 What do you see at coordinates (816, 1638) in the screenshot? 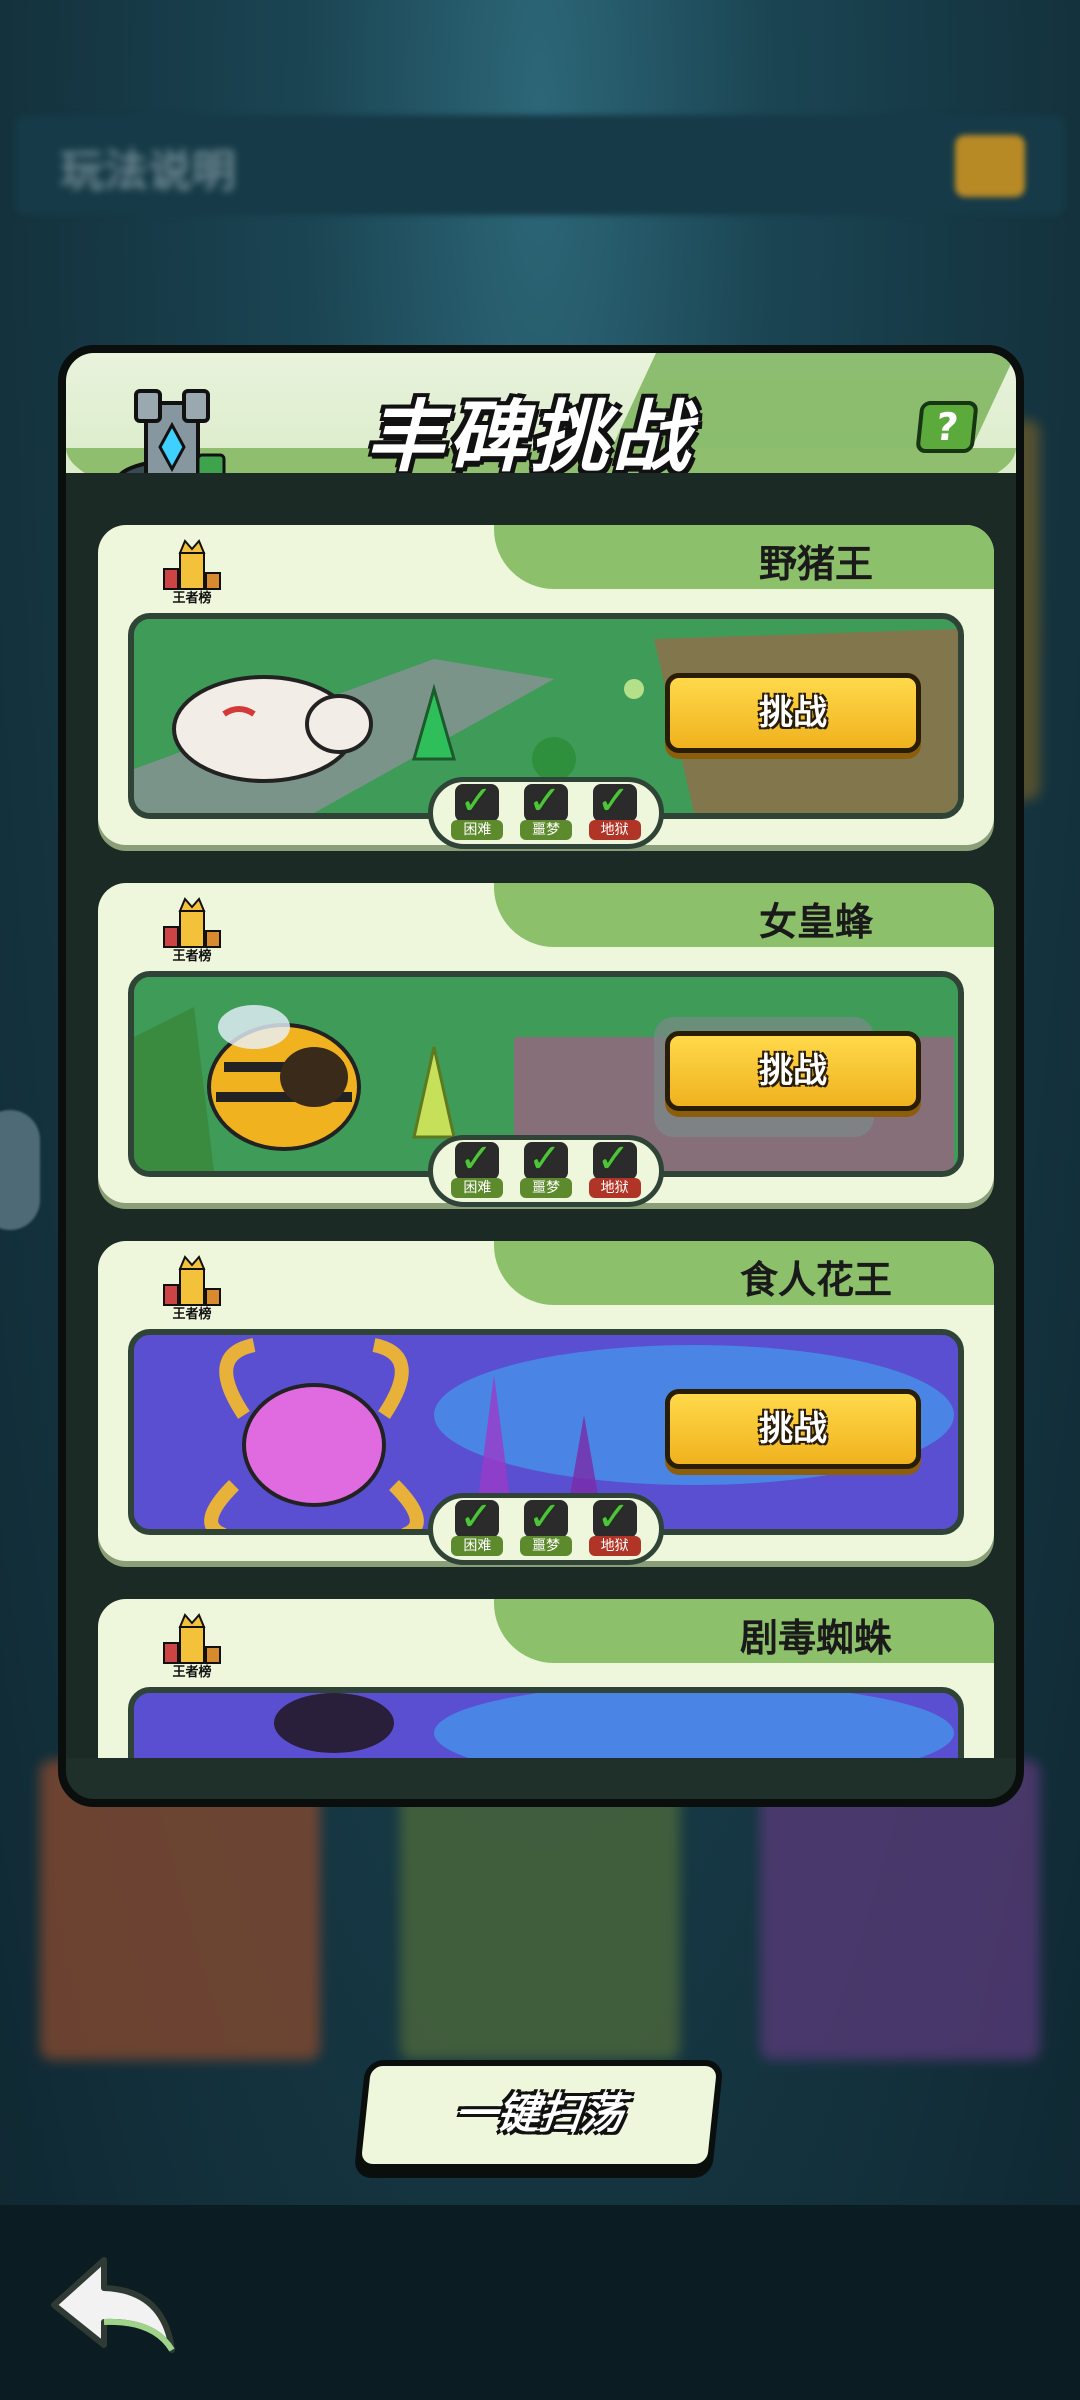
I see `boss-name: 剧毒蜘蛛` at bounding box center [816, 1638].